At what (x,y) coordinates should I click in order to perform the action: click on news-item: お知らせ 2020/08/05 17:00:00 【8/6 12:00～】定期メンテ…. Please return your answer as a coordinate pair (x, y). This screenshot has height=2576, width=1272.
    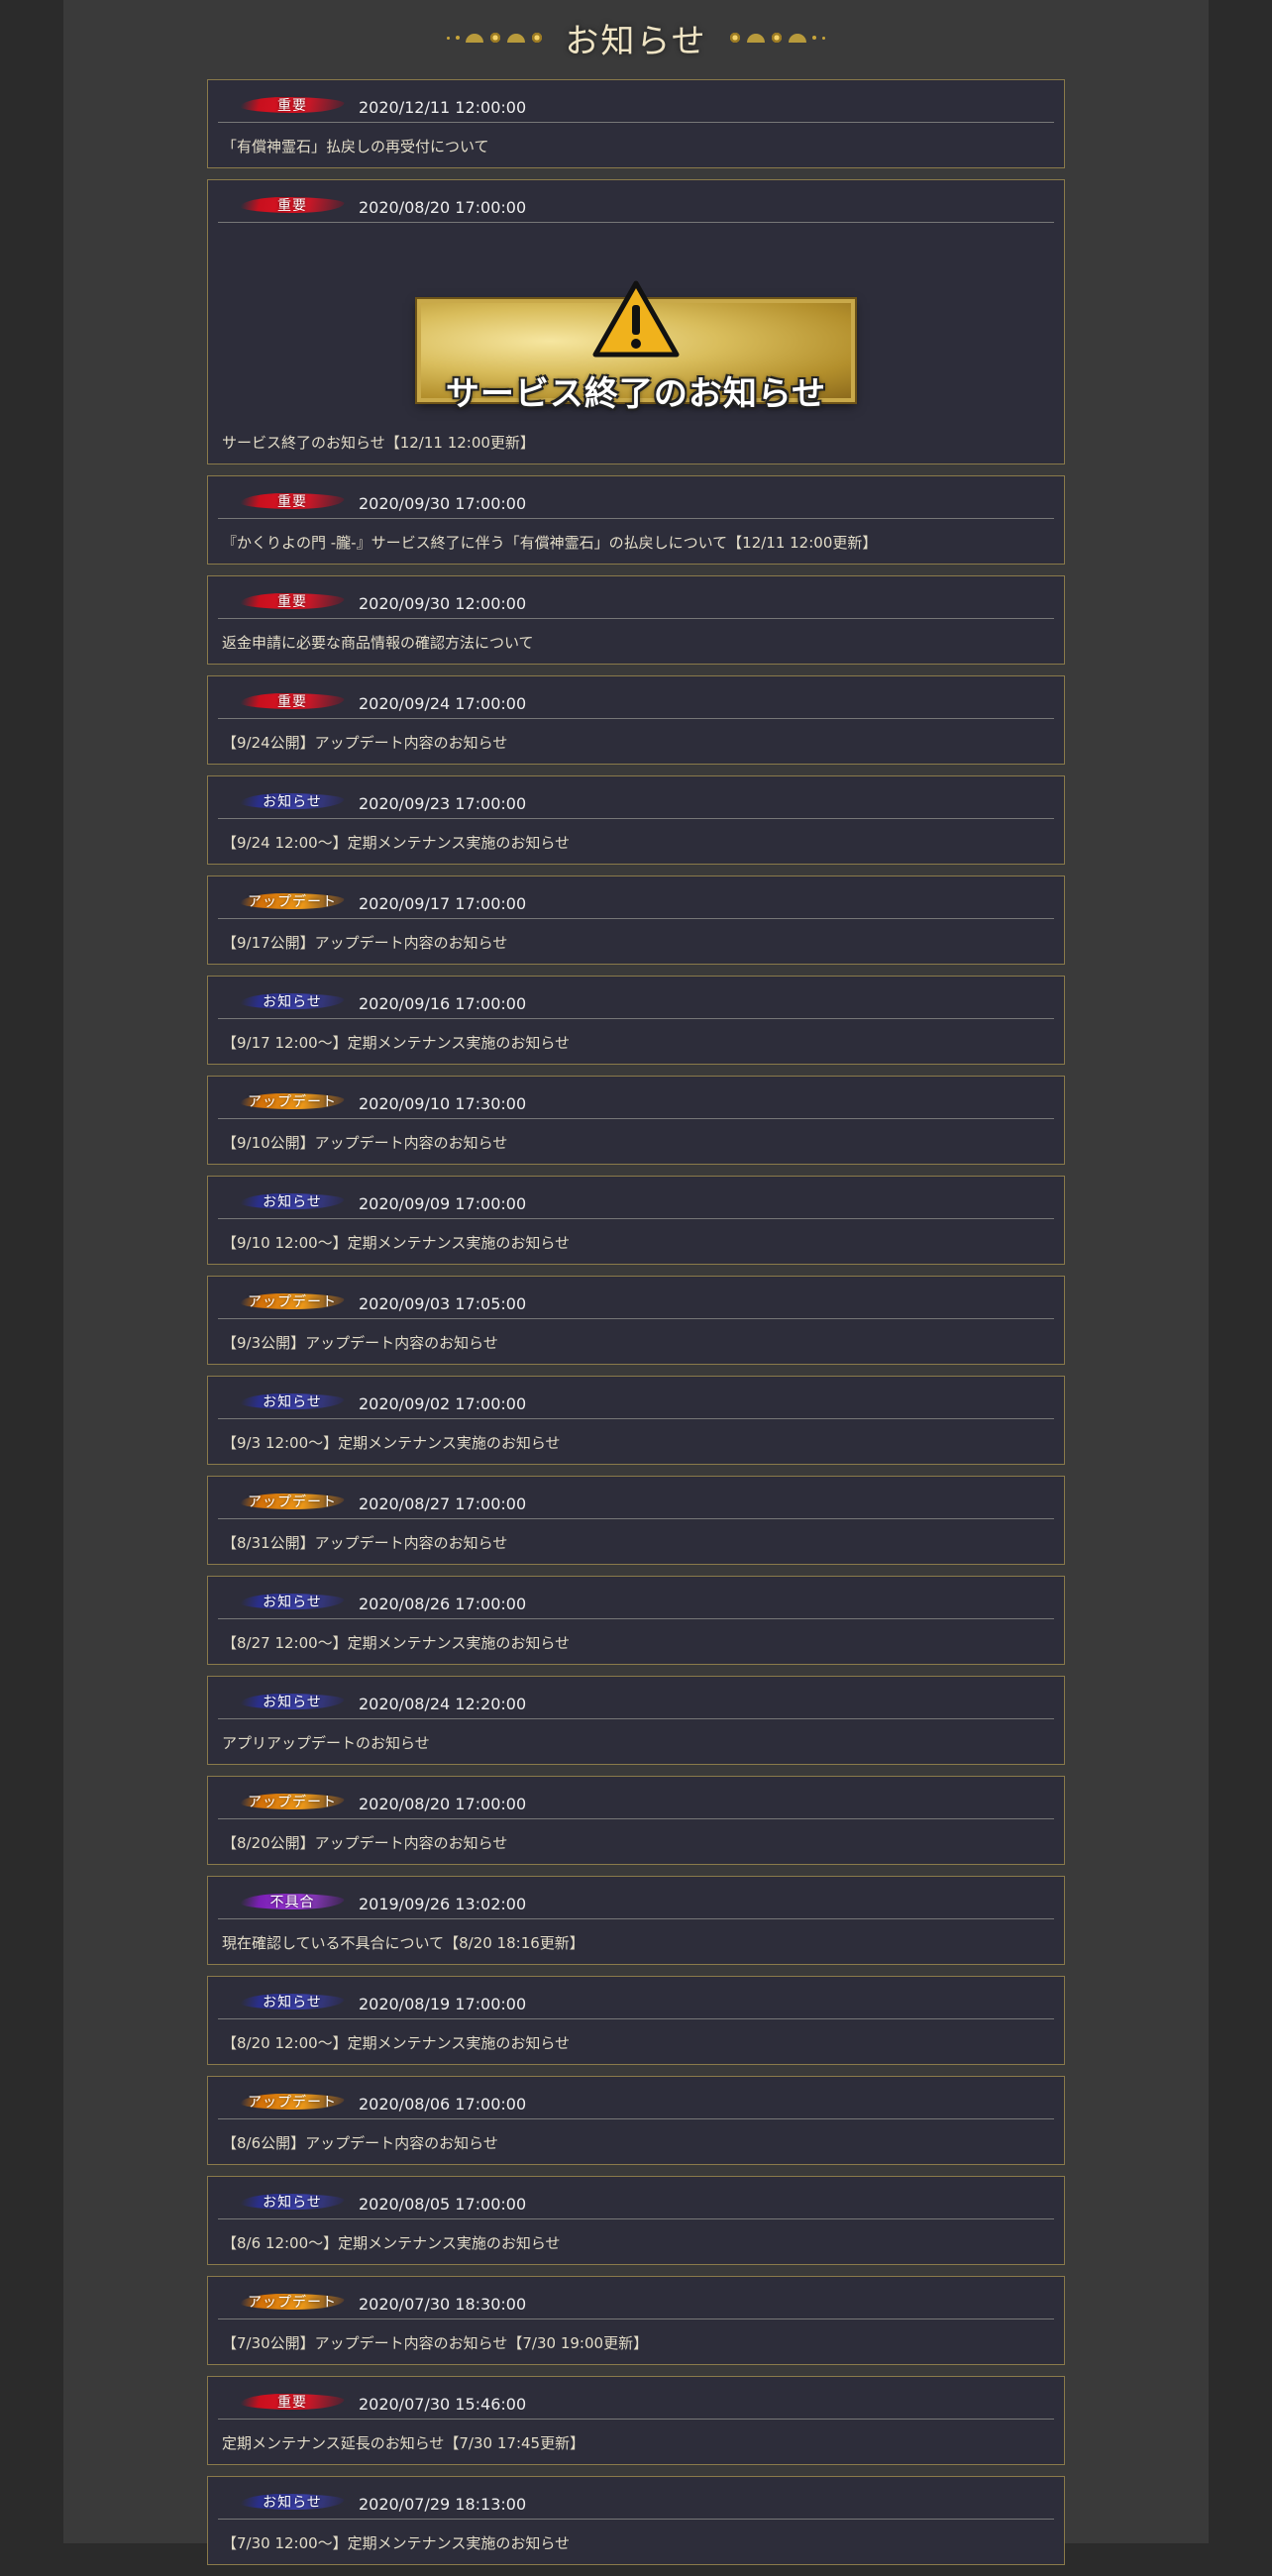
    Looking at the image, I should click on (636, 2220).